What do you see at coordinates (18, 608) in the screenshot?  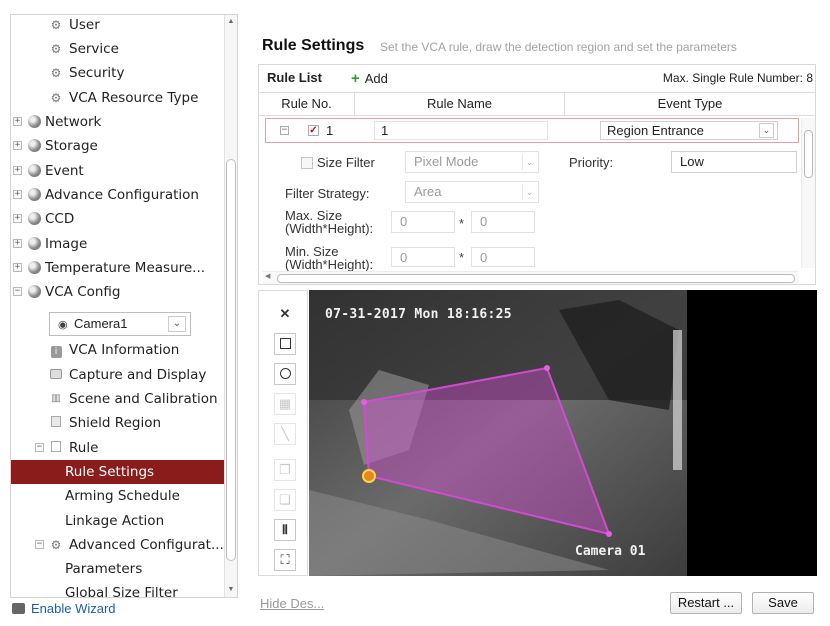 I see `wizard-icon` at bounding box center [18, 608].